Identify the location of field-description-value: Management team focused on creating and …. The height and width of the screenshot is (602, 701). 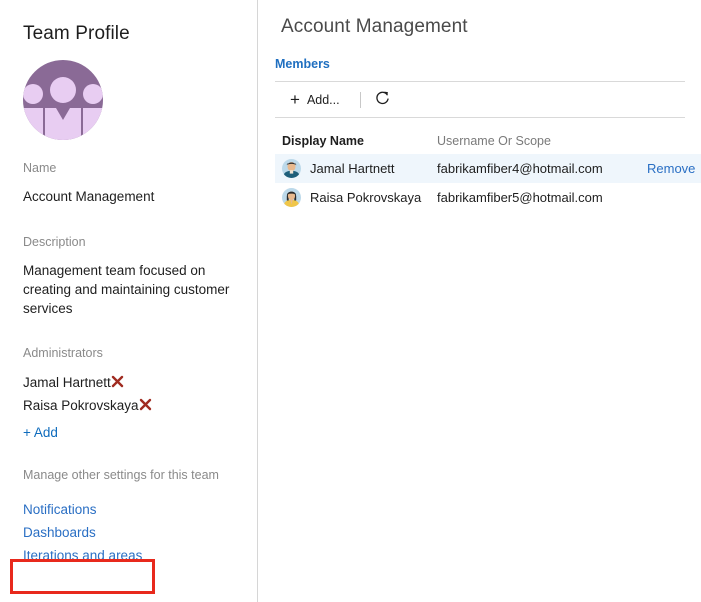
(126, 289).